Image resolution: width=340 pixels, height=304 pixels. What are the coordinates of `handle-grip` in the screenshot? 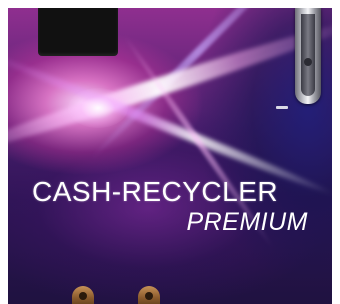 It's located at (308, 55).